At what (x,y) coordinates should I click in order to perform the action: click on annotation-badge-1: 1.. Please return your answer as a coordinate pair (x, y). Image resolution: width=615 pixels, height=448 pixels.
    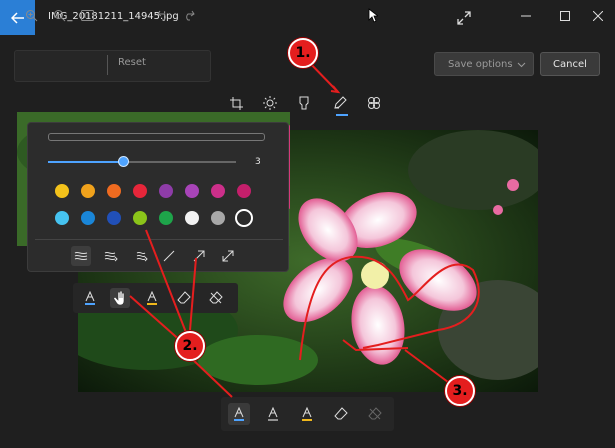
    Looking at the image, I should click on (303, 53).